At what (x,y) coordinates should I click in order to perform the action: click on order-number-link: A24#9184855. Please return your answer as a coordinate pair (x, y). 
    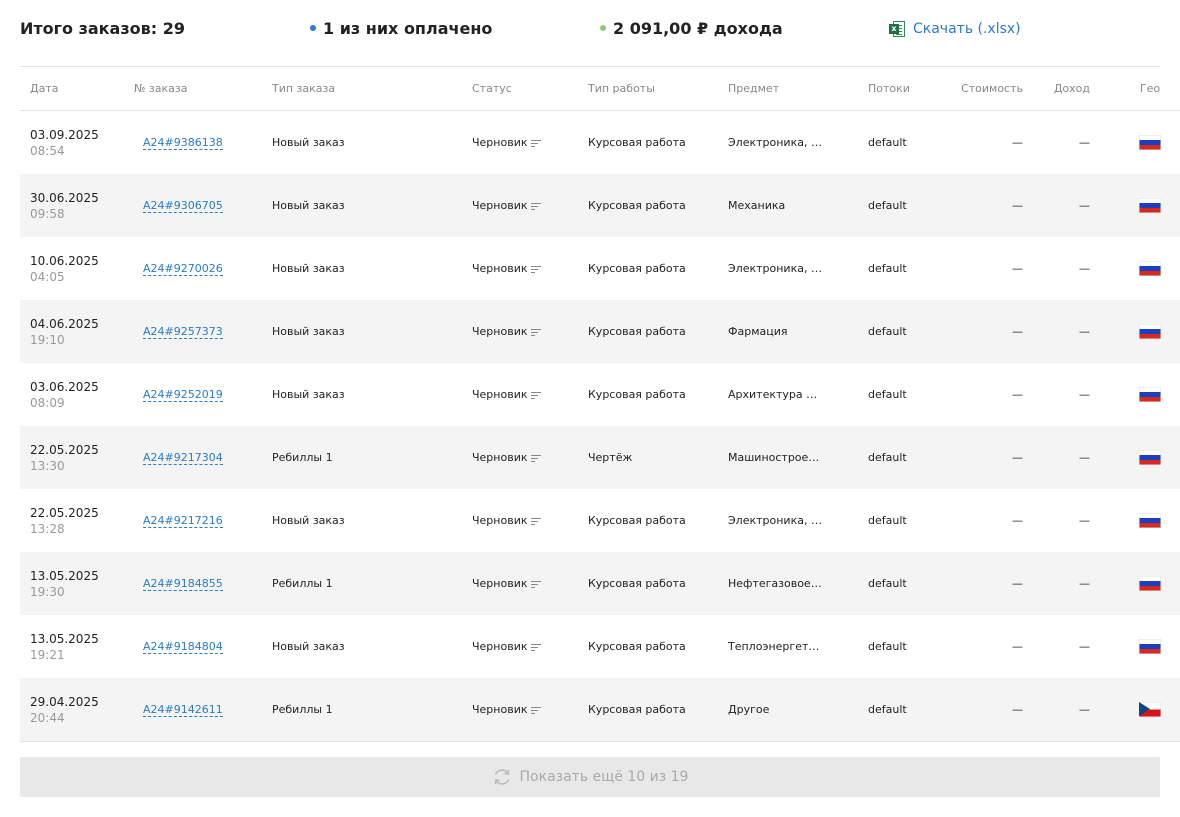
    Looking at the image, I should click on (183, 584).